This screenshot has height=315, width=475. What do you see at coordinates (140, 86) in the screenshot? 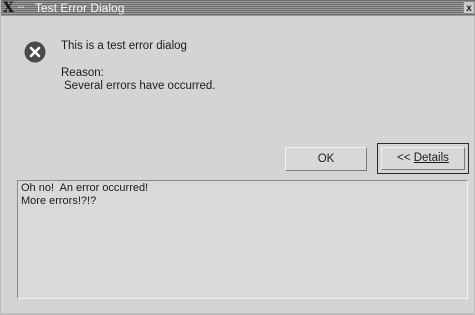
I see `reason-text: Several errors have occurred.` at bounding box center [140, 86].